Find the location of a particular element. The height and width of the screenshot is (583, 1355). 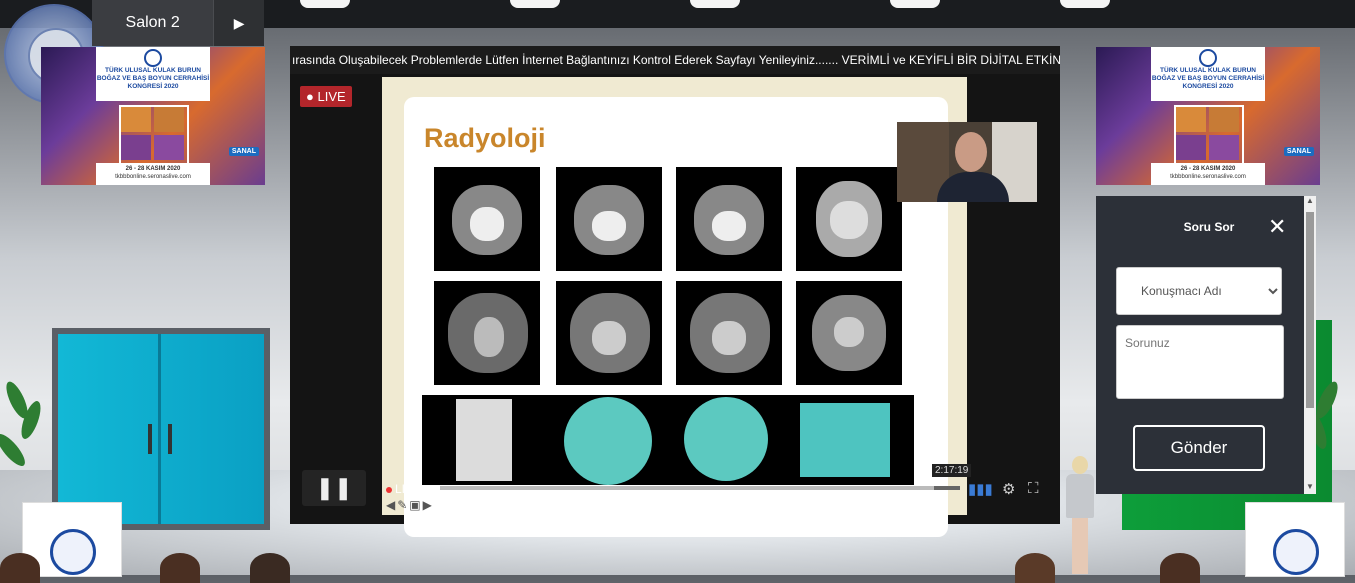

live-dot-icon is located at coordinates (389, 490).